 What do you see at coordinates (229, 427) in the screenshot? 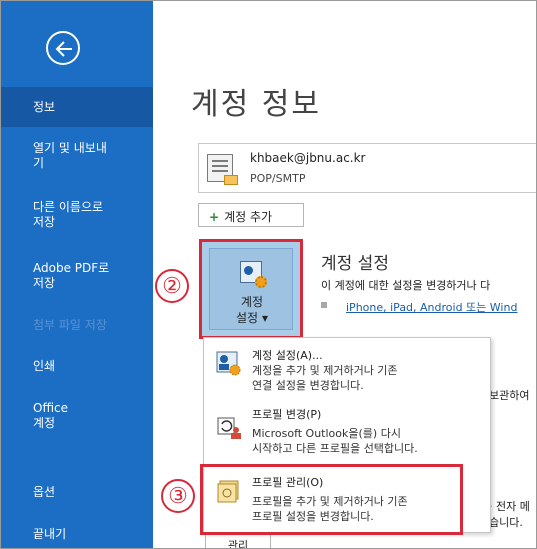
I see `change-profile-icon` at bounding box center [229, 427].